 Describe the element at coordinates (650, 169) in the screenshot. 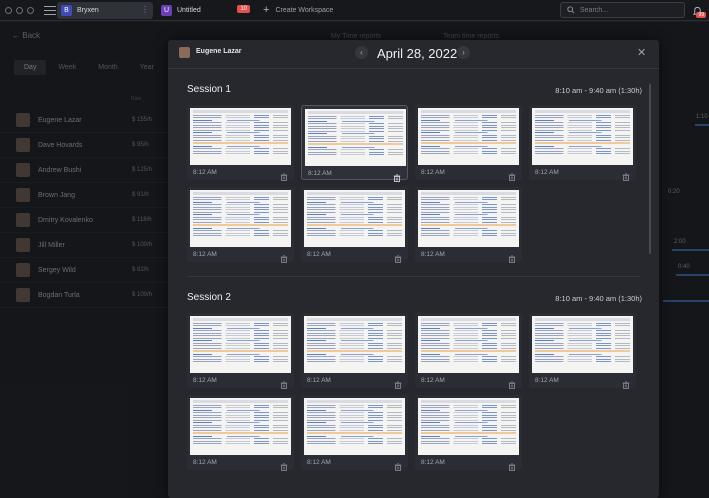

I see `scrollbar` at that location.